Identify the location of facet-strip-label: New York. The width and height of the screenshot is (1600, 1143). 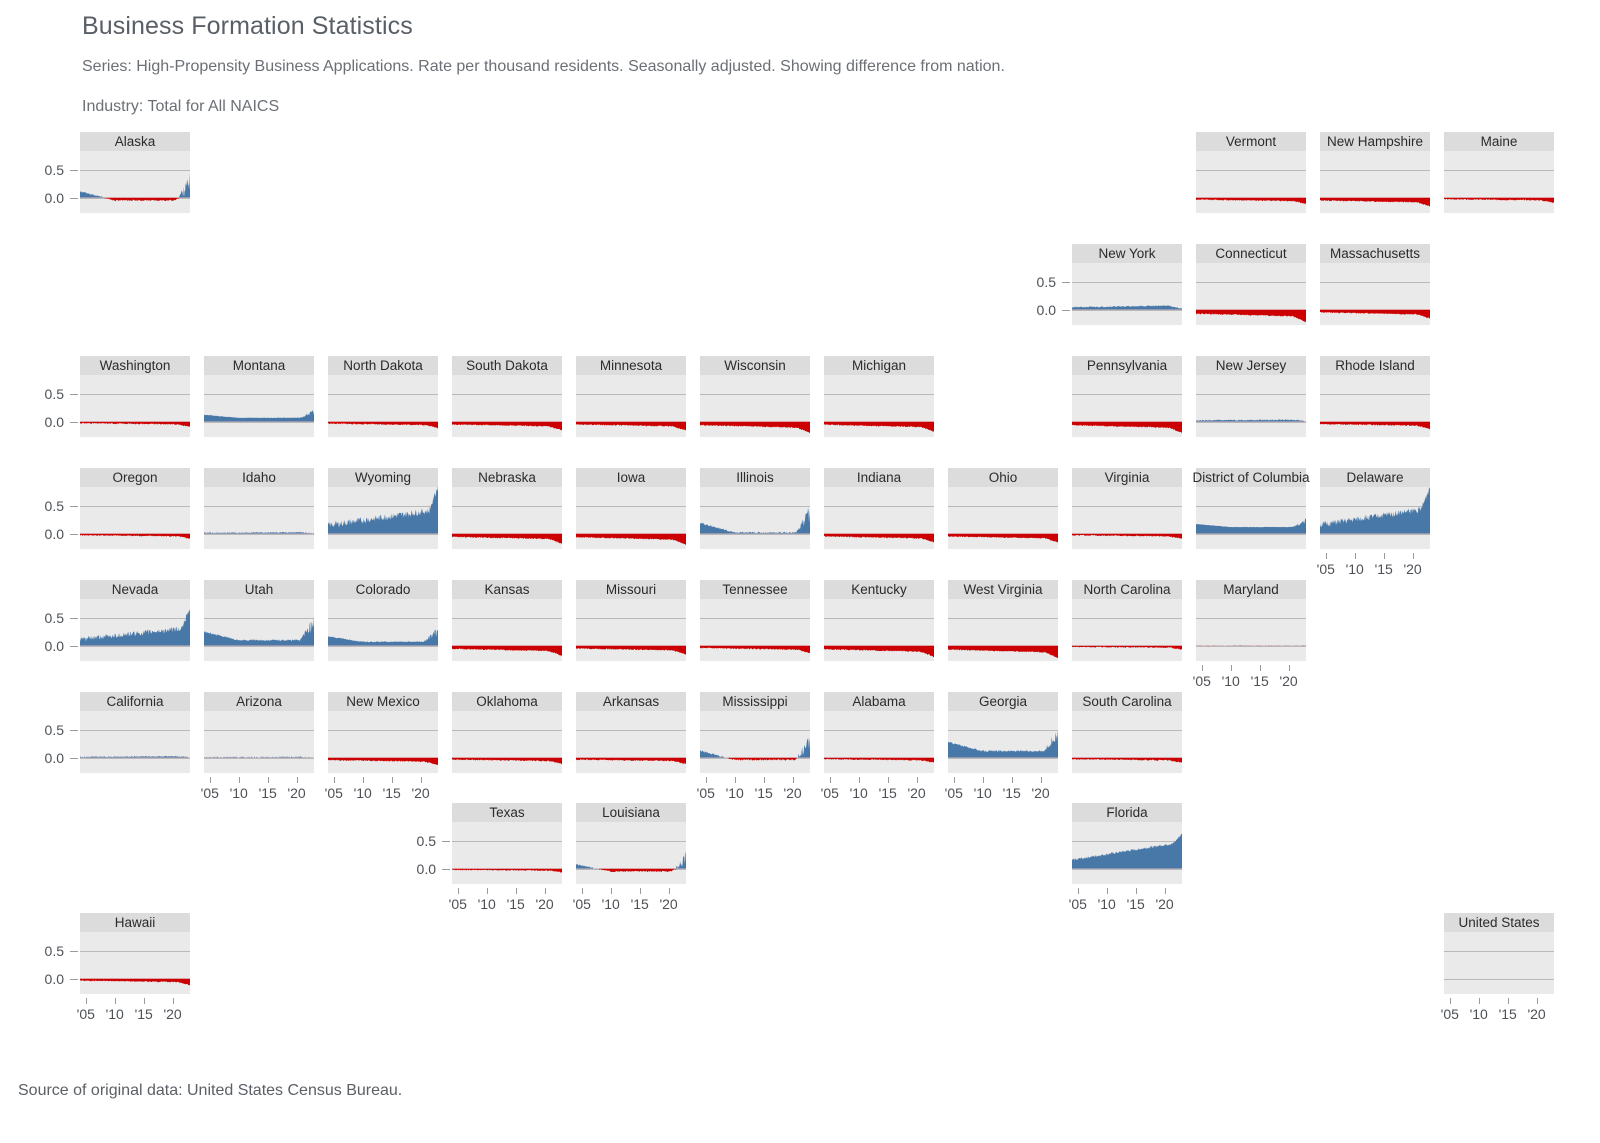
(1127, 253).